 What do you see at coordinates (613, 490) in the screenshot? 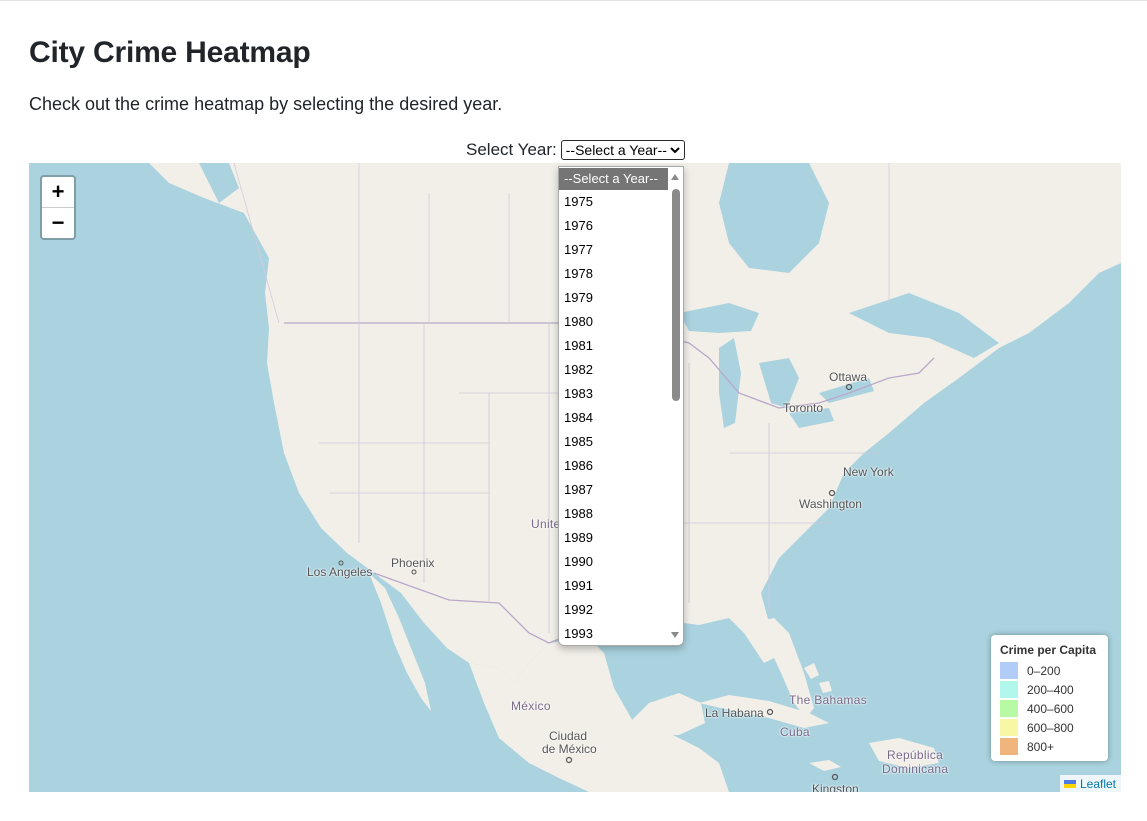
I see `year-option: 1987` at bounding box center [613, 490].